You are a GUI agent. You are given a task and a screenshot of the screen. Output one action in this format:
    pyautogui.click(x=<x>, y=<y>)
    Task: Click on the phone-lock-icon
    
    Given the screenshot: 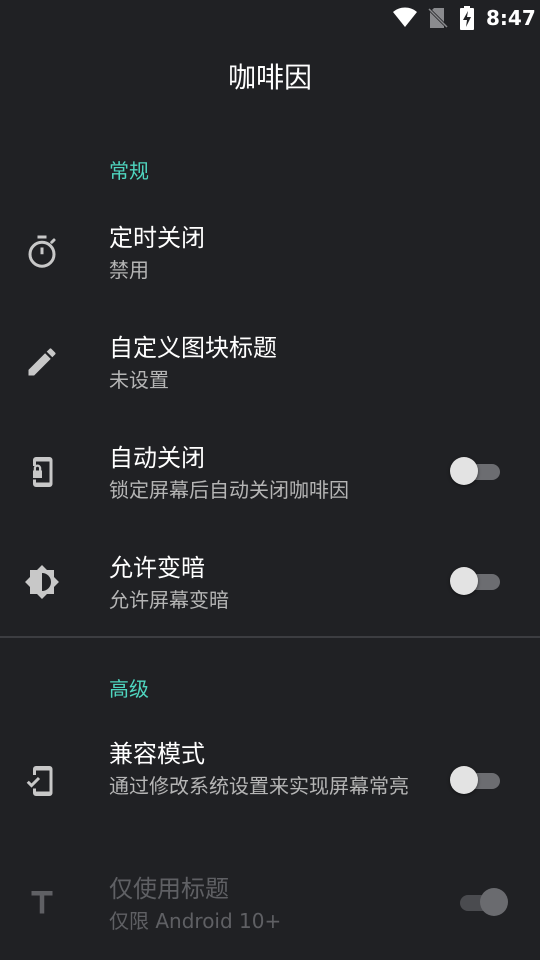 What is the action you would take?
    pyautogui.click(x=43, y=472)
    